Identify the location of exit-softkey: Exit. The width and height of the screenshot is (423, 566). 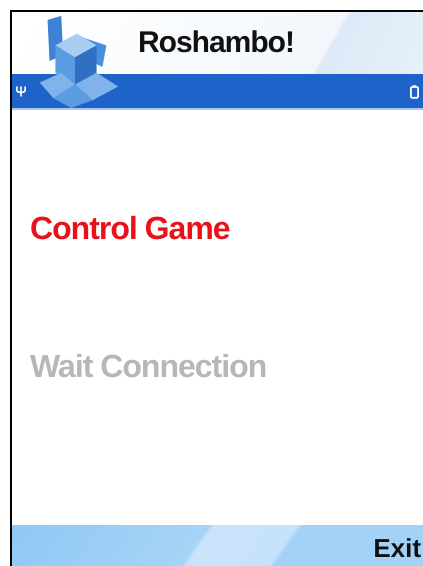
(398, 549).